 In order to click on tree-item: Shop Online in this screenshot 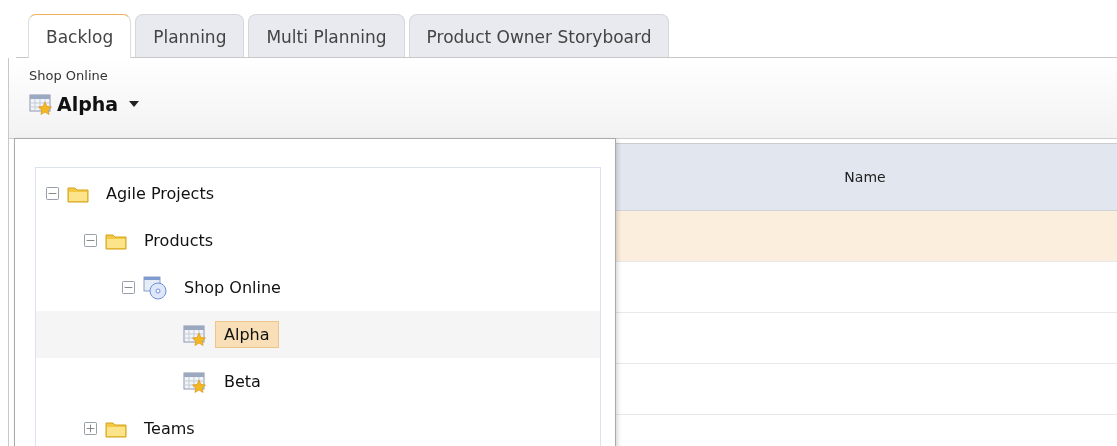, I will do `click(232, 287)`.